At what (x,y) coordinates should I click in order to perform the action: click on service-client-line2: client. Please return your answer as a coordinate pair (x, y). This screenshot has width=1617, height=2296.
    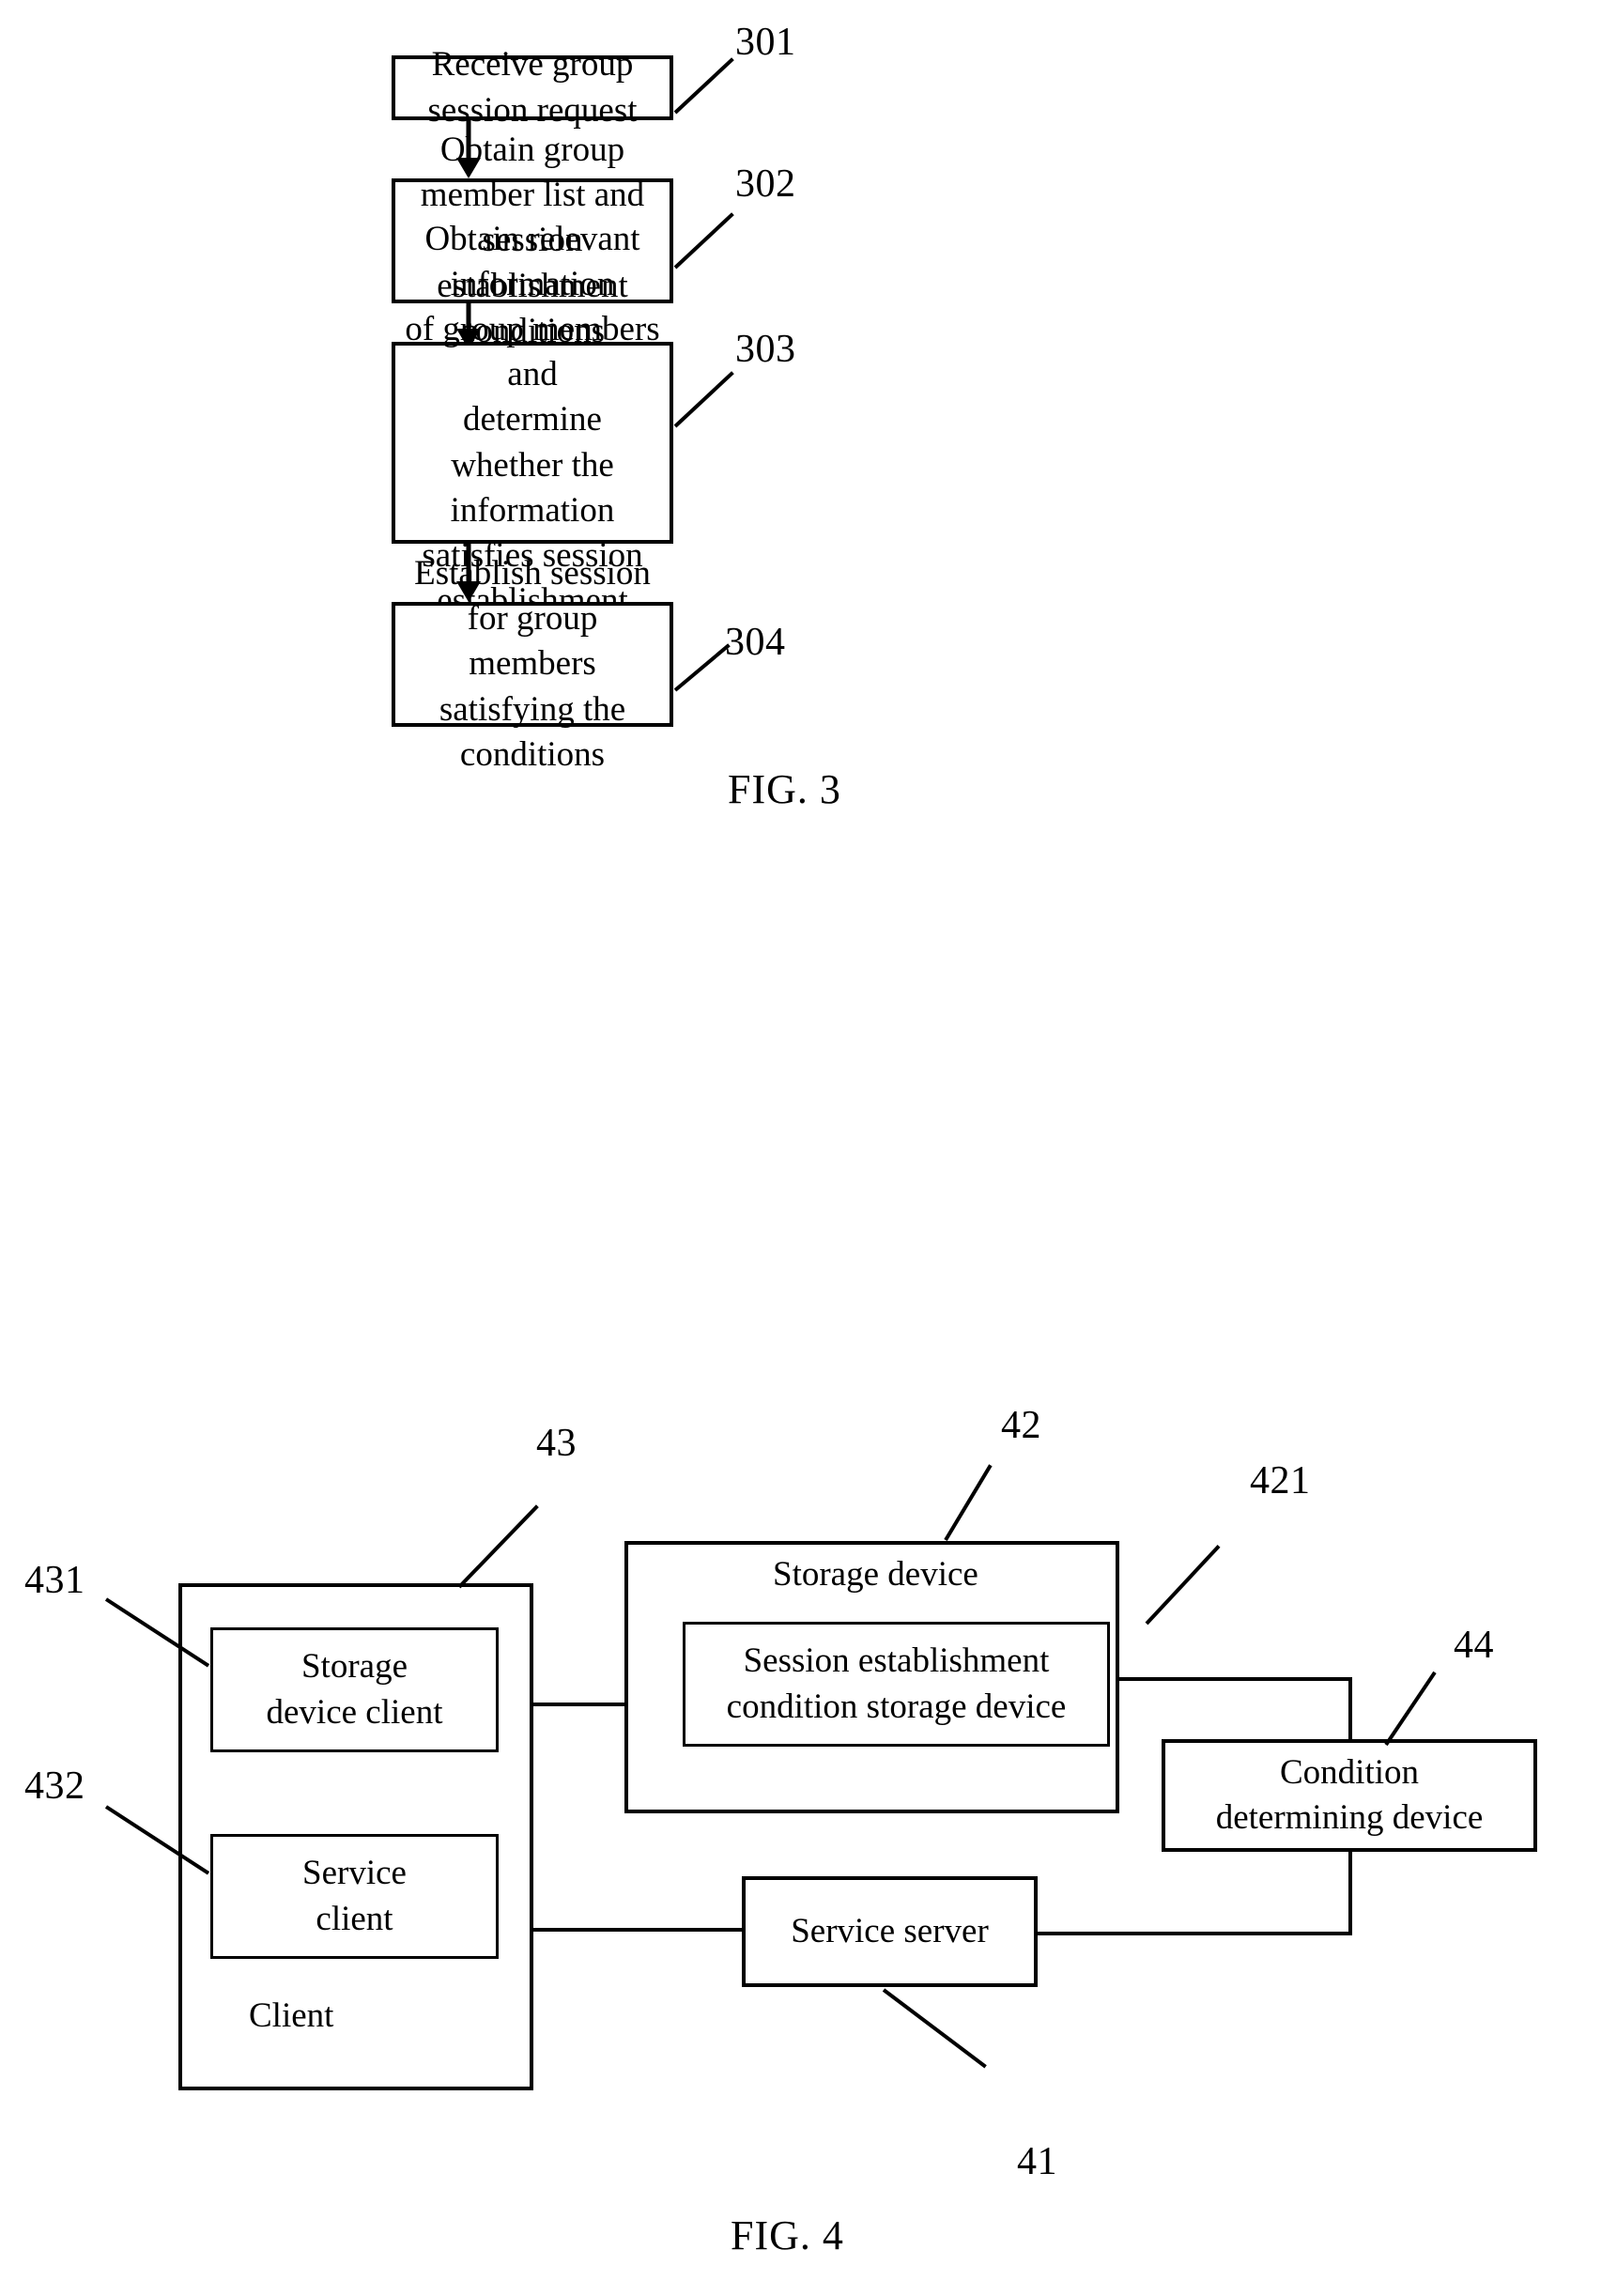
    Looking at the image, I should click on (354, 1919).